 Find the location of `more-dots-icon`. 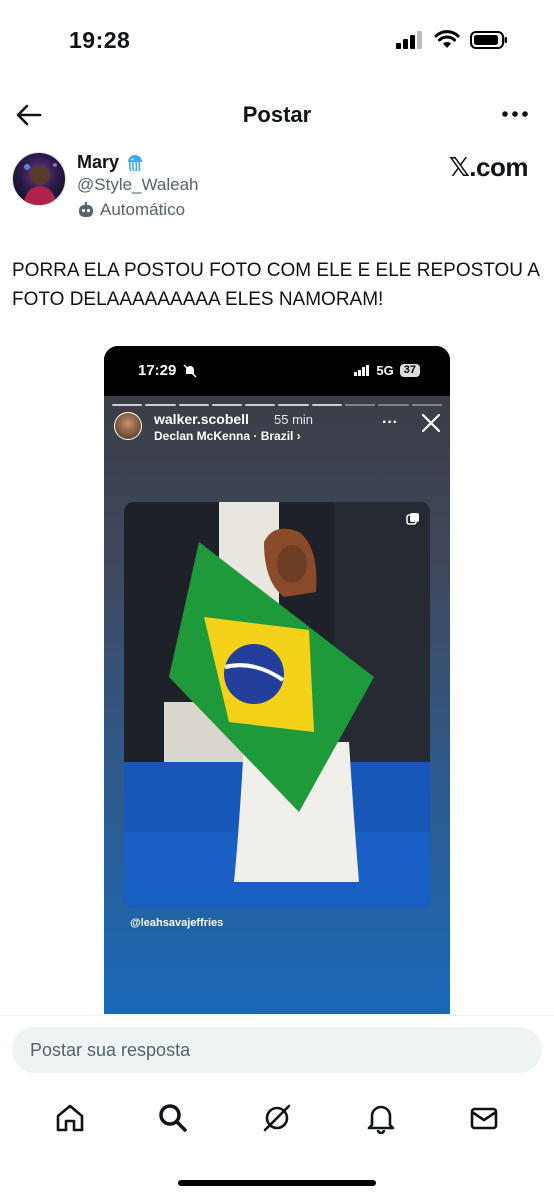

more-dots-icon is located at coordinates (515, 114).